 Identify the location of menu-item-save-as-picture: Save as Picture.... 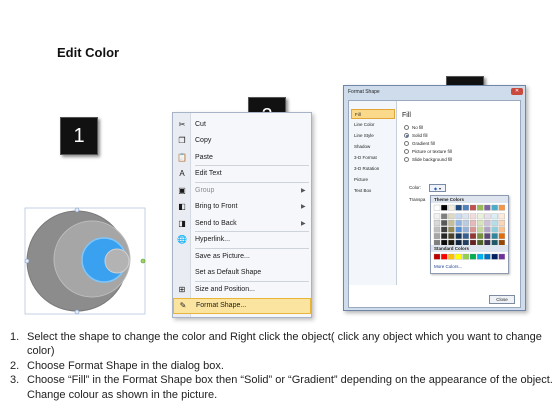
(242, 256).